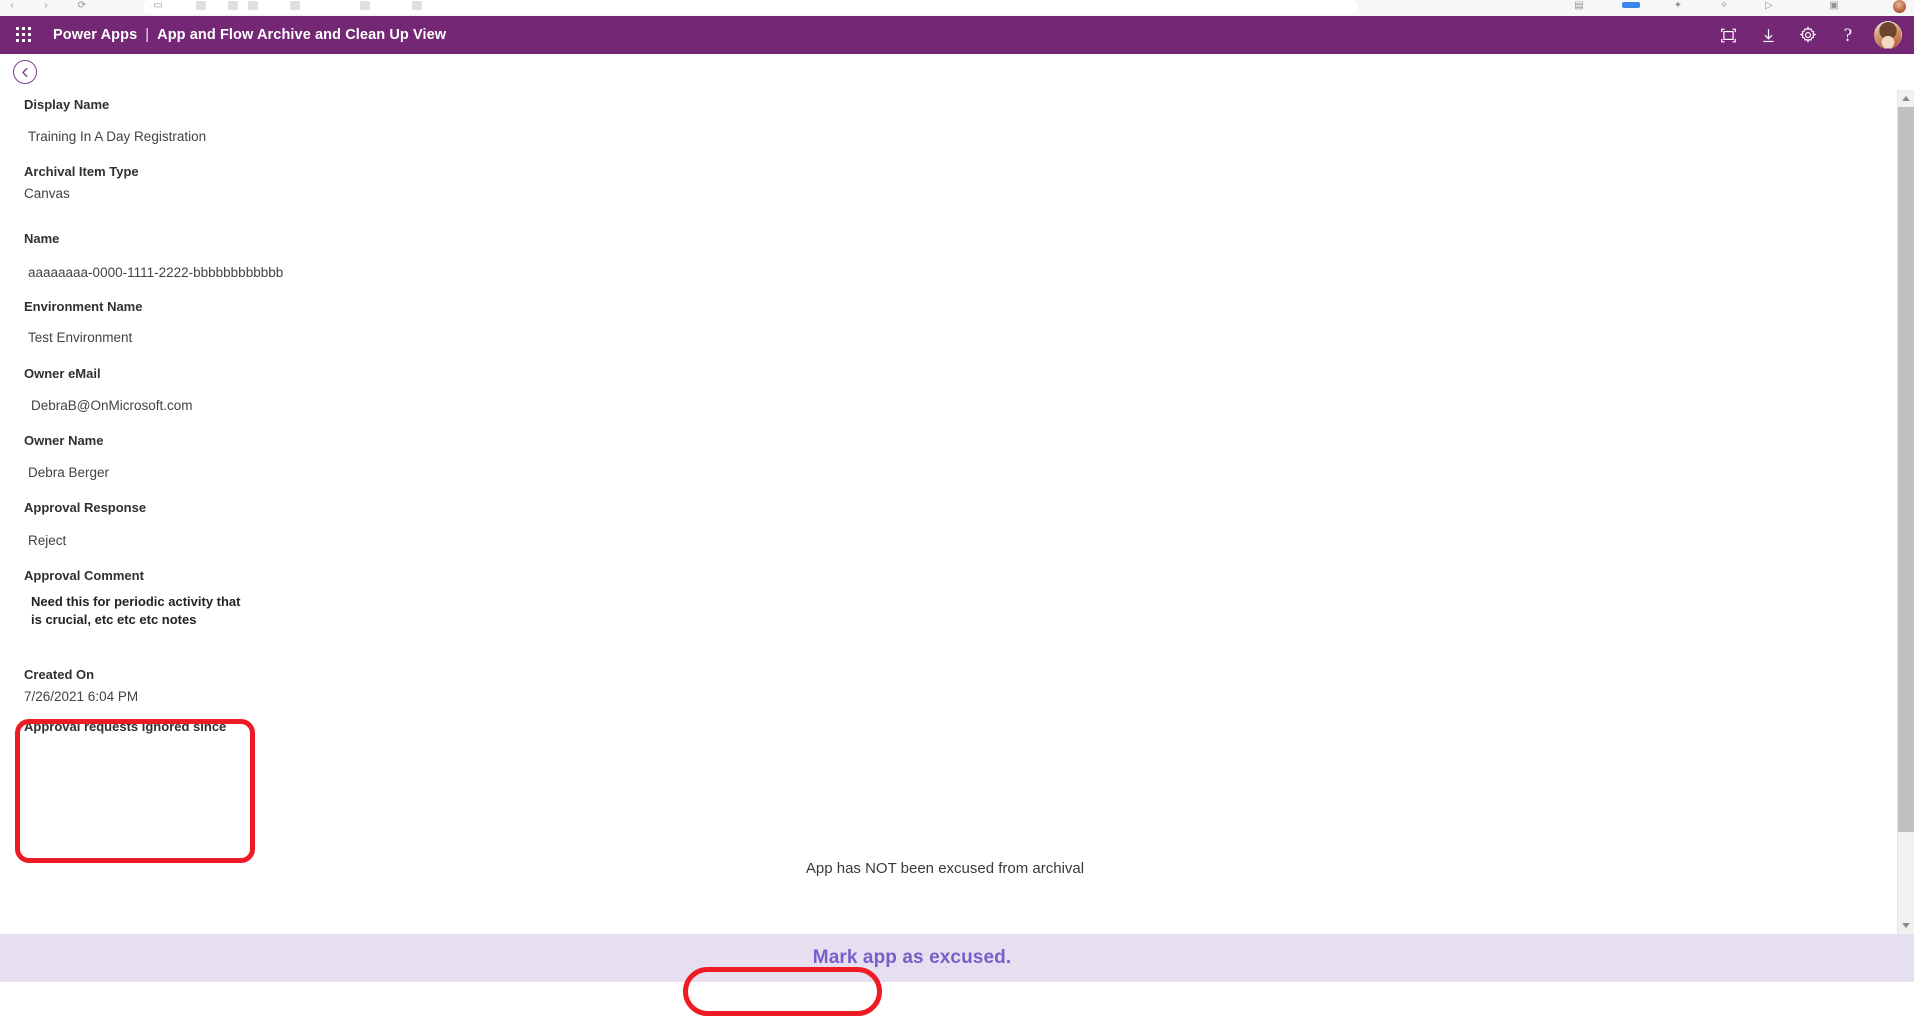 The image size is (1914, 1018). Describe the element at coordinates (1808, 35) in the screenshot. I see `gear-icon` at that location.